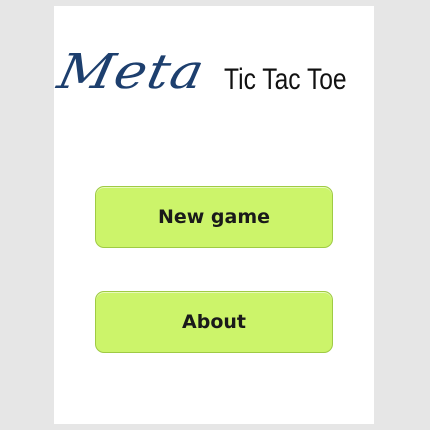  I want to click on game-logo: Meta Tic Tac Toe, so click(213, 81).